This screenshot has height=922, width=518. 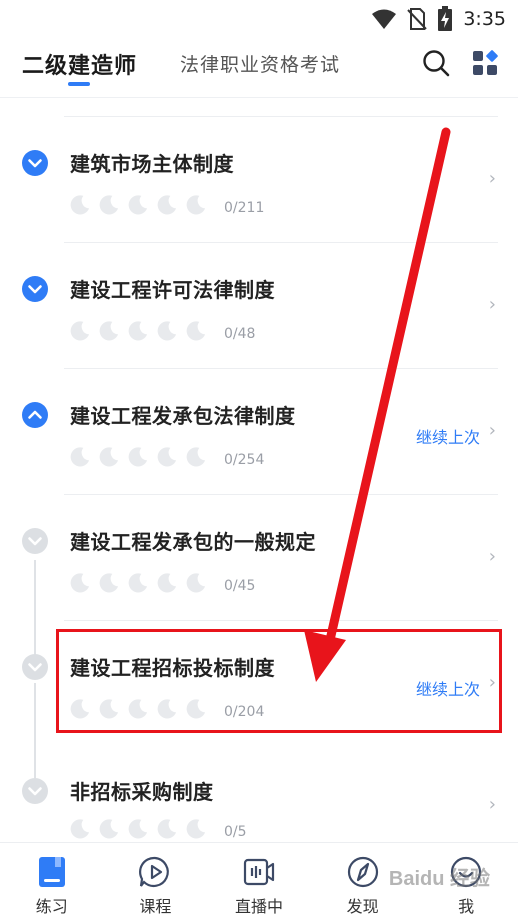 I want to click on nav-label: 直播中, so click(x=258, y=906).